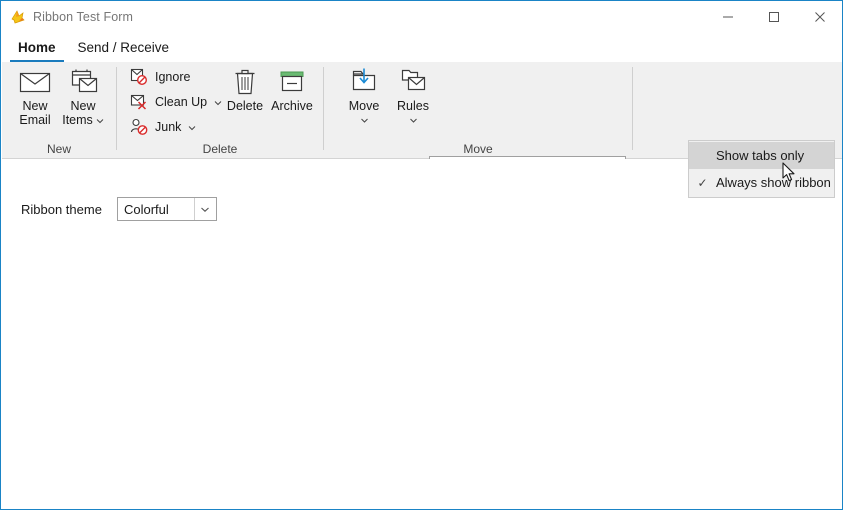 This screenshot has height=510, width=843. What do you see at coordinates (245, 106) in the screenshot?
I see `delete-label: Delete` at bounding box center [245, 106].